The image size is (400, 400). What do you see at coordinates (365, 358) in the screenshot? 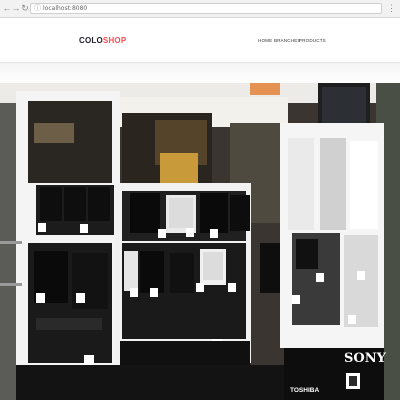
I see `brand-sony: SONY` at bounding box center [365, 358].